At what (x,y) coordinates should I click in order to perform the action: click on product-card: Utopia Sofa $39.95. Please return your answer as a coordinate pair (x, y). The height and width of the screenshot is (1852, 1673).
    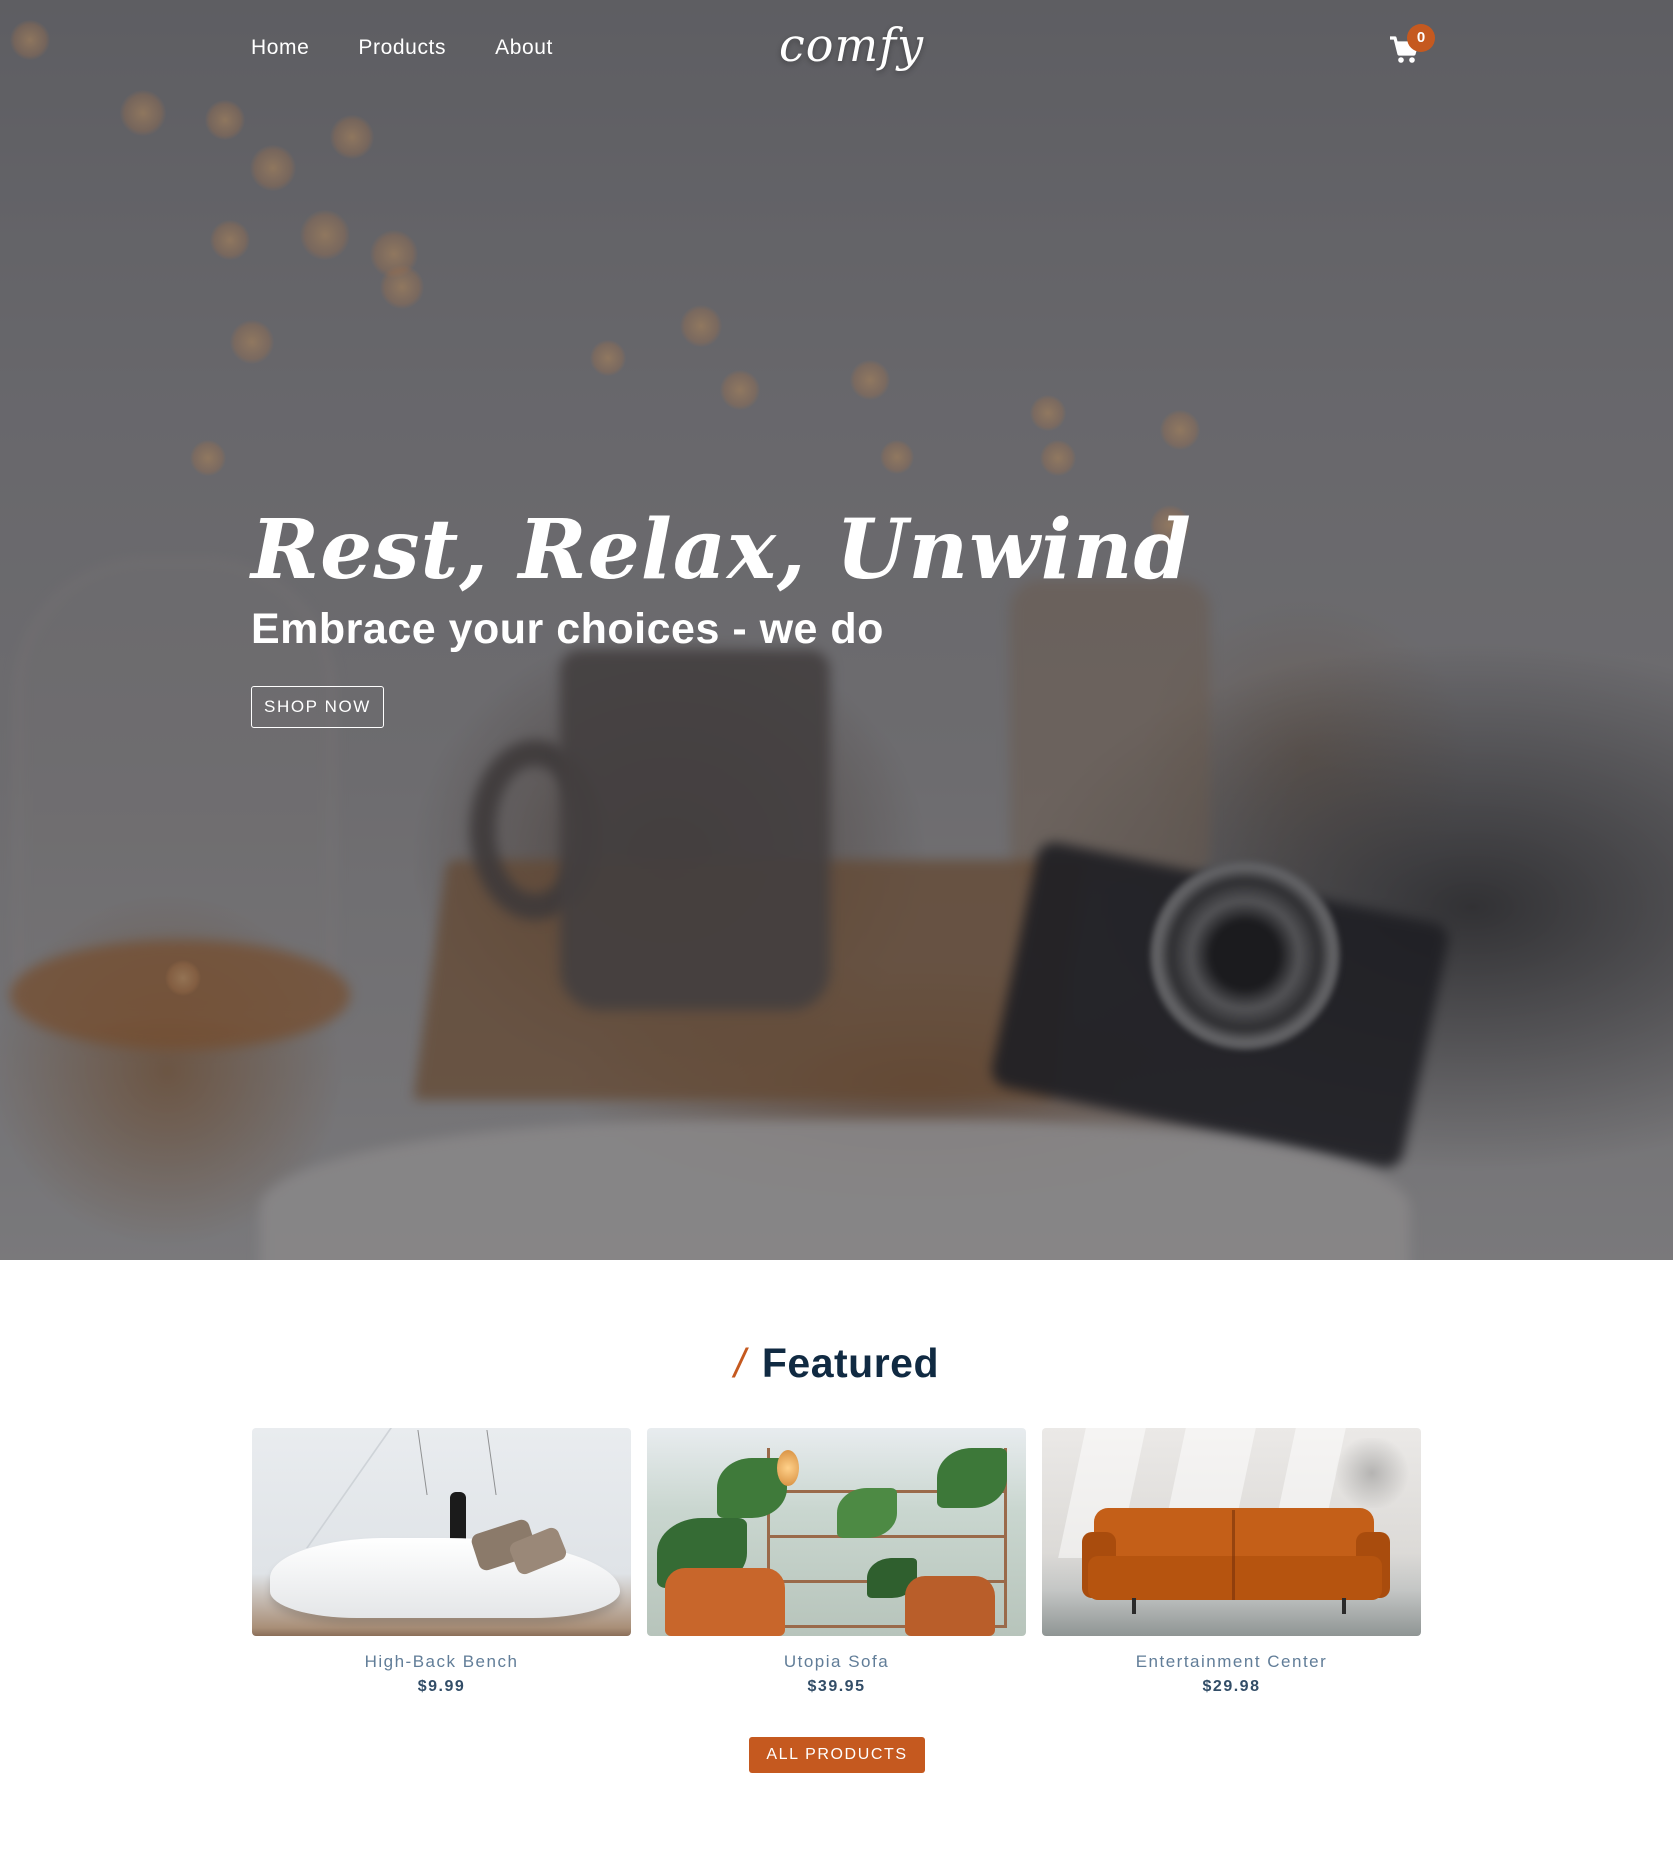
    Looking at the image, I should click on (836, 1562).